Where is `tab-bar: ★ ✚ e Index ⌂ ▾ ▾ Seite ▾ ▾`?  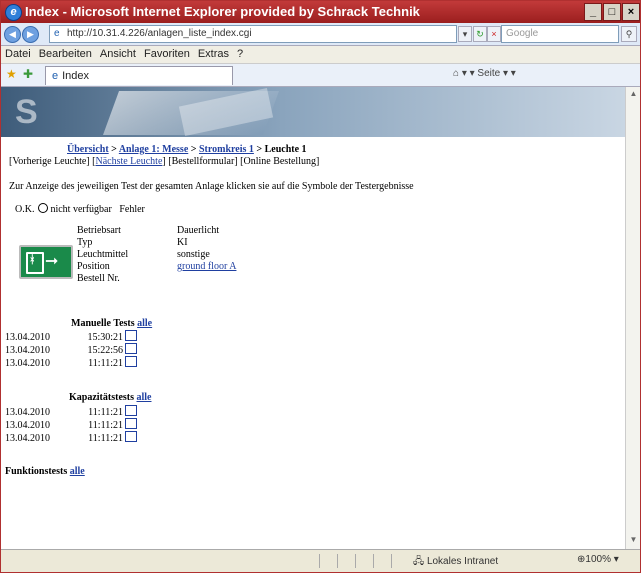 tab-bar: ★ ✚ e Index ⌂ ▾ ▾ Seite ▾ ▾ is located at coordinates (320, 75).